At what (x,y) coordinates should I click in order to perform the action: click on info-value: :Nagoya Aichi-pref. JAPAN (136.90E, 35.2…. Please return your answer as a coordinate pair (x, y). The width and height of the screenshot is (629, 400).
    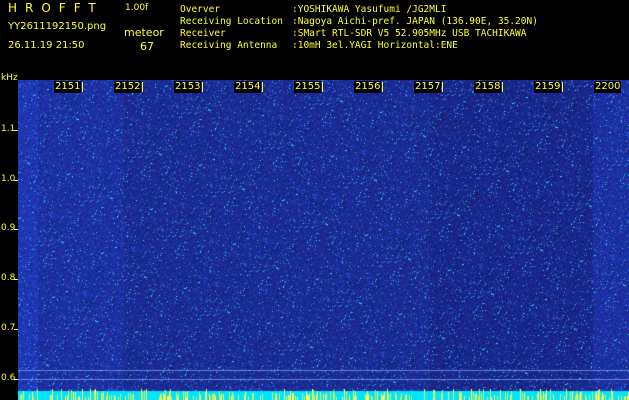
    Looking at the image, I should click on (415, 21).